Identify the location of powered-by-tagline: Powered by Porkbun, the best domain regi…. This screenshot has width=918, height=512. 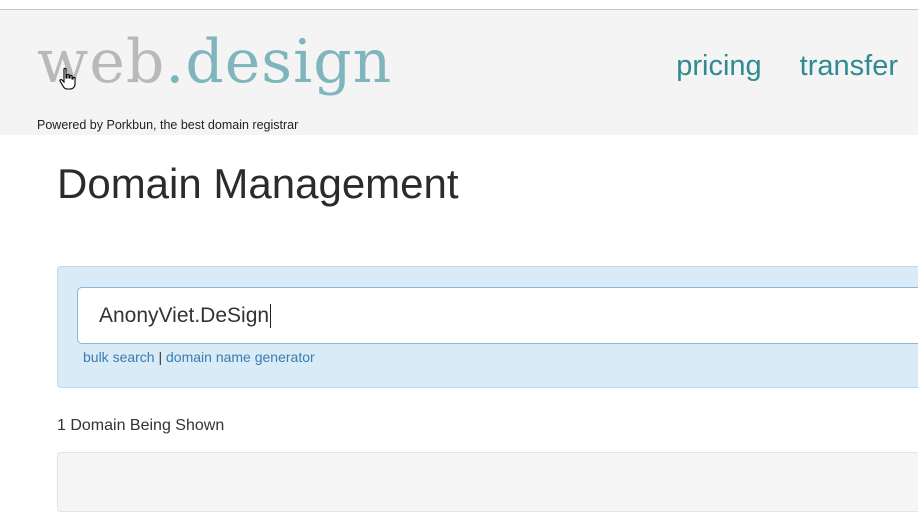
(168, 125).